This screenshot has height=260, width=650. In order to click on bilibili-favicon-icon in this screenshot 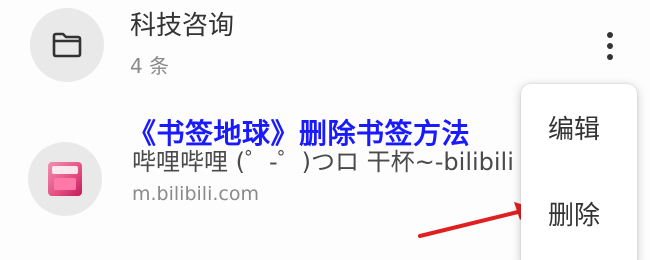, I will do `click(65, 179)`.